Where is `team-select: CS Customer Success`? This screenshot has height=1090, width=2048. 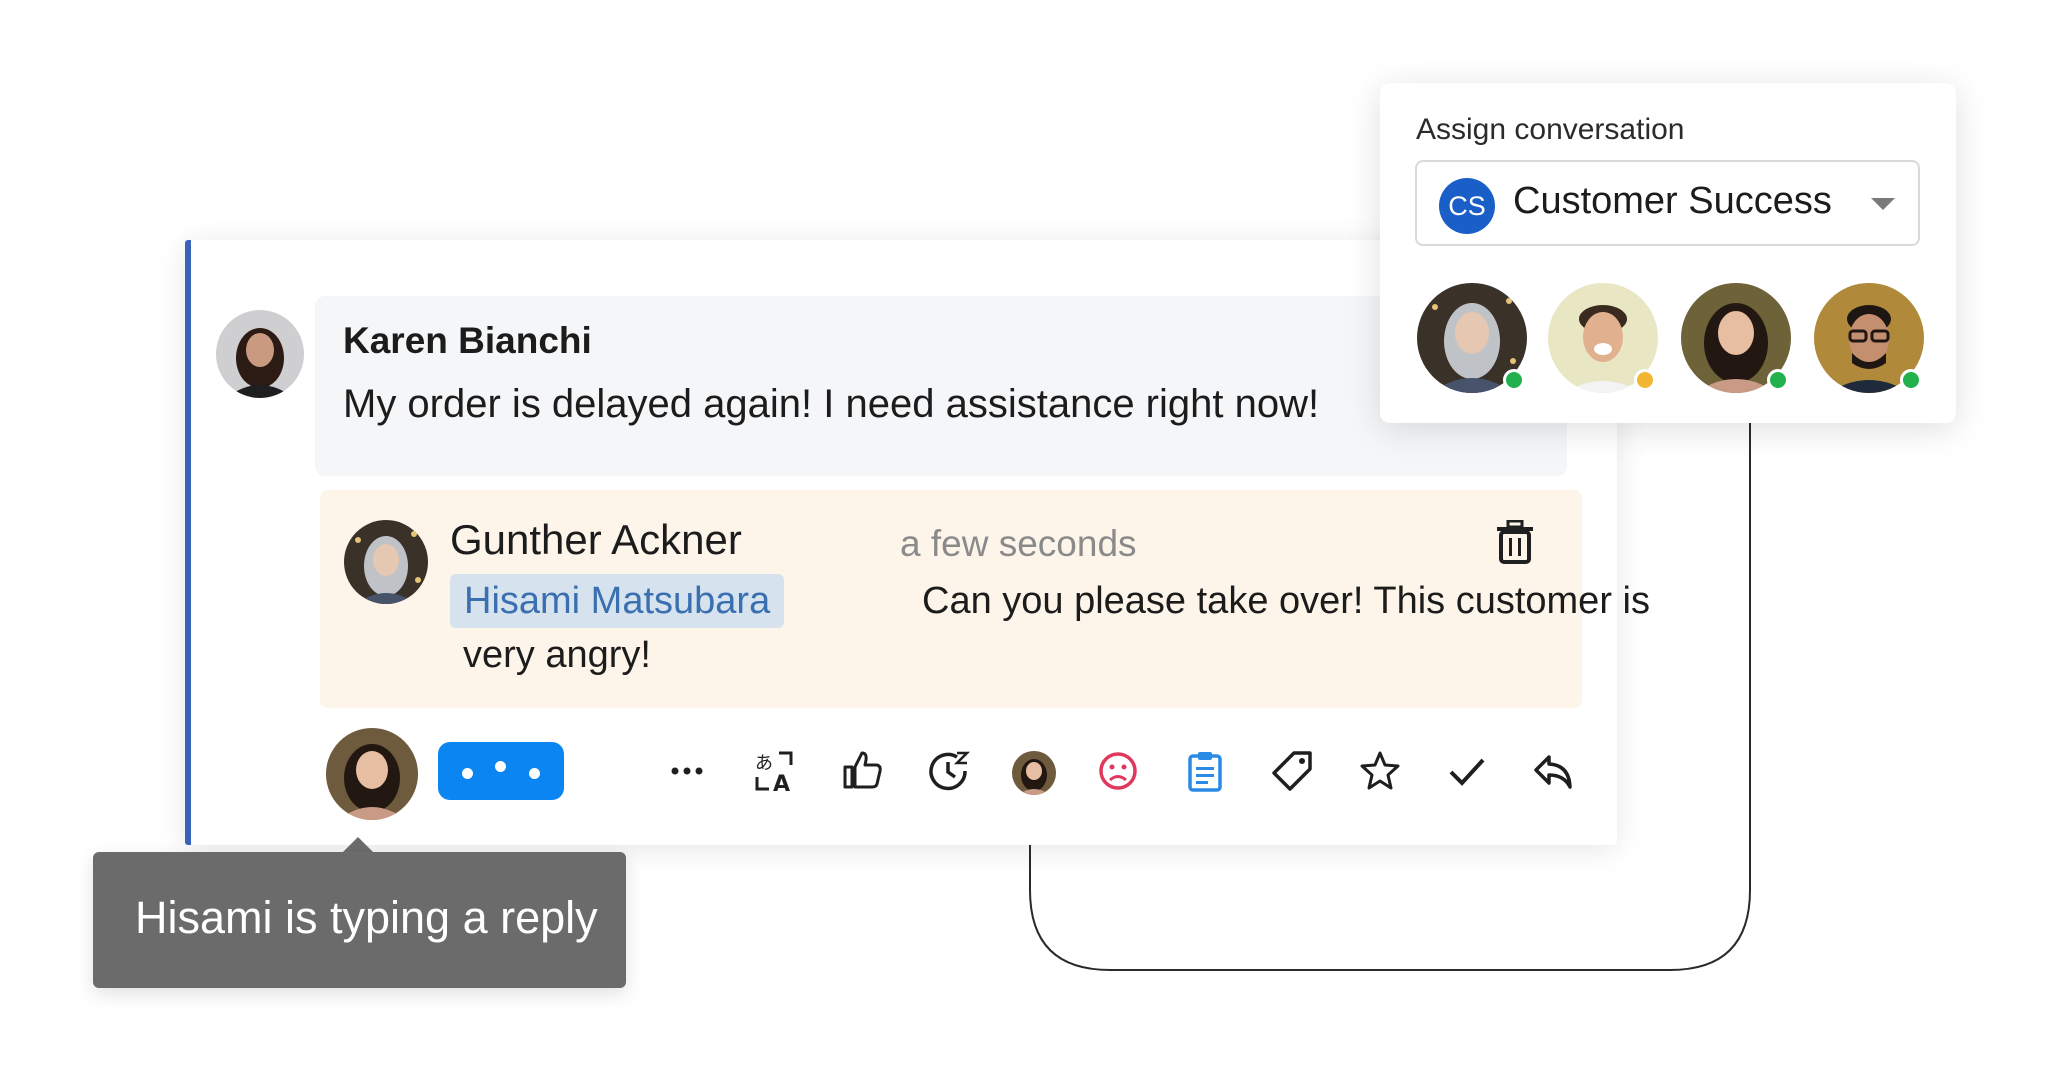
team-select: CS Customer Success is located at coordinates (1667, 203).